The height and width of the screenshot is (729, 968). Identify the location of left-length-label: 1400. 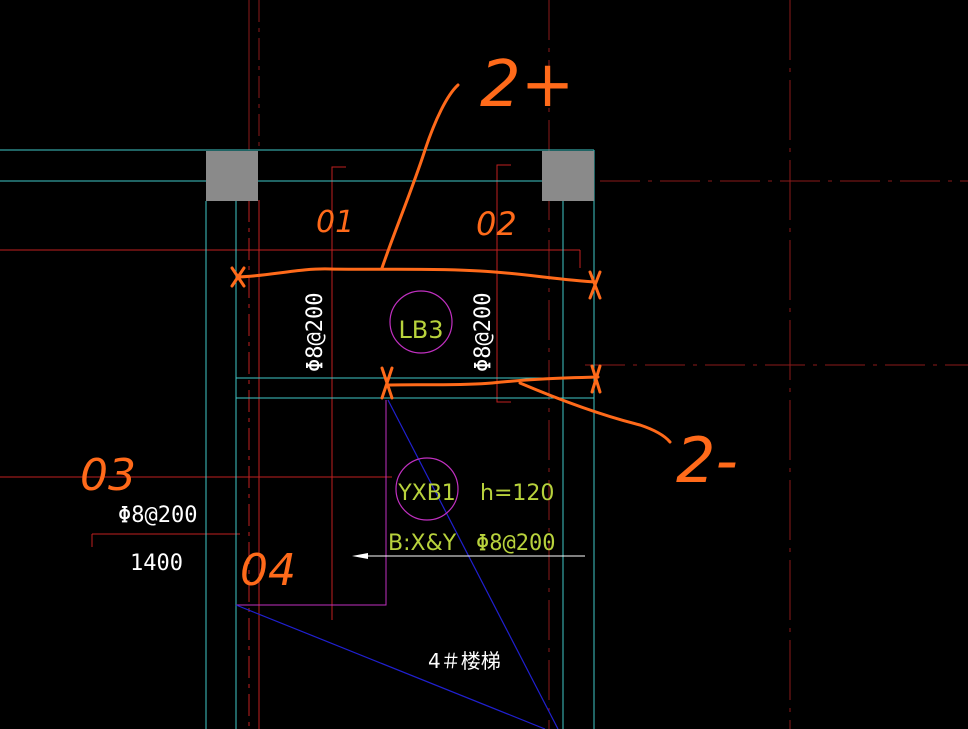
(156, 563).